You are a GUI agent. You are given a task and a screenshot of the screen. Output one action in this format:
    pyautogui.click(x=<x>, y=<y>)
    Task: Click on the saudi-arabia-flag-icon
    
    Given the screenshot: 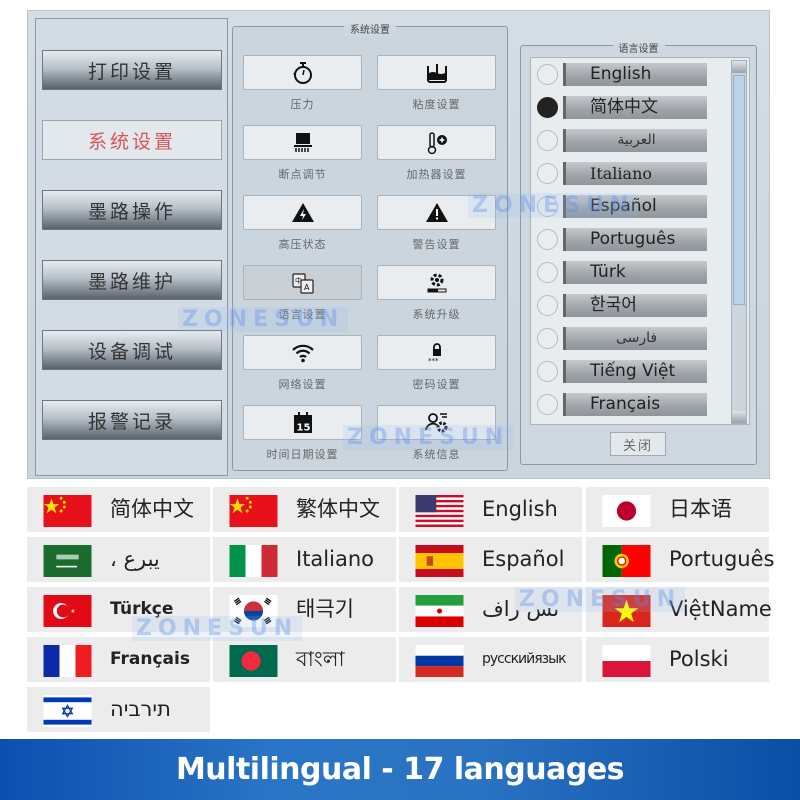 What is the action you would take?
    pyautogui.click(x=67, y=561)
    